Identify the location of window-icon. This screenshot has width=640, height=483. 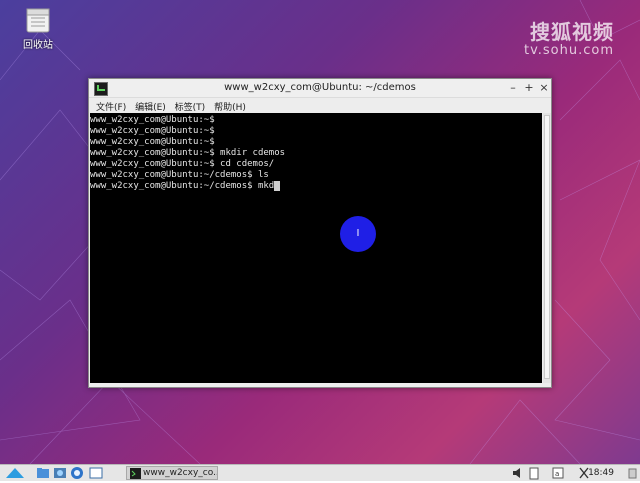
(96, 473).